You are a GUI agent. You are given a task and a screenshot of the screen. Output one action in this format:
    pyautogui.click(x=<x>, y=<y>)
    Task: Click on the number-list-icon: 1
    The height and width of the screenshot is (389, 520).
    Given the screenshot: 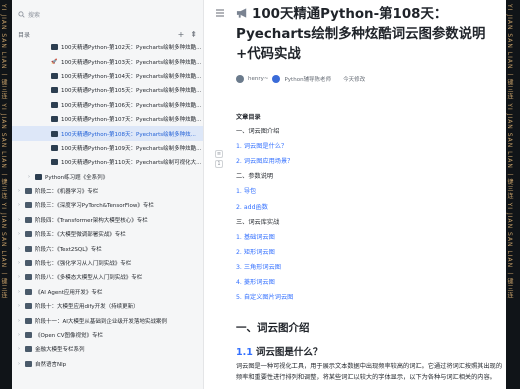 What is the action you would take?
    pyautogui.click(x=219, y=164)
    